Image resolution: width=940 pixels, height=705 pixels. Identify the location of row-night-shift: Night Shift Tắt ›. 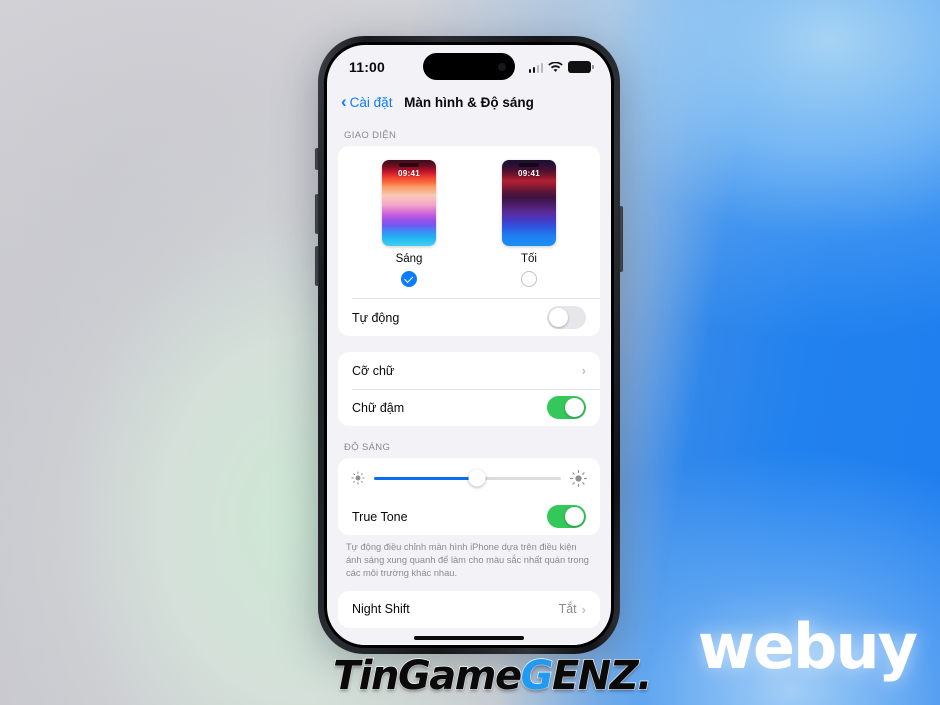
(469, 609).